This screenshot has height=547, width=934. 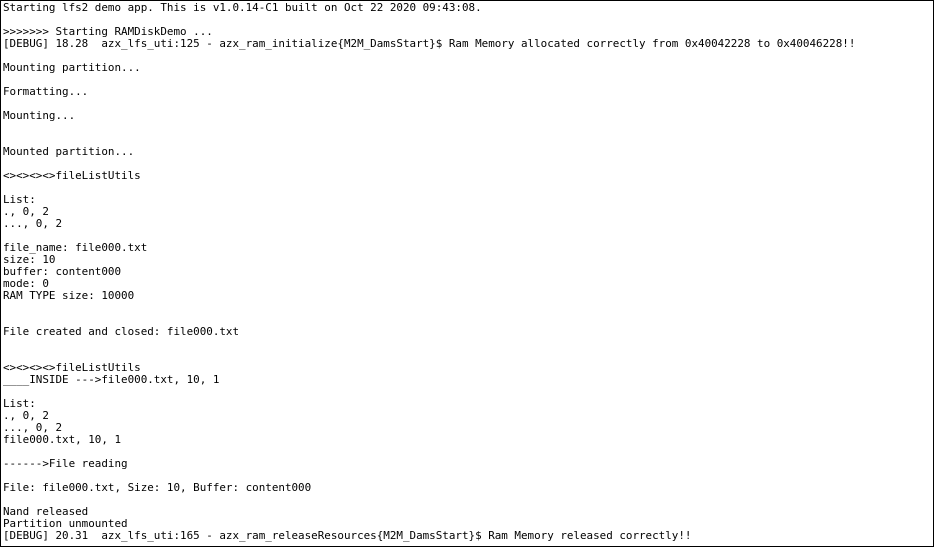 I want to click on terminal-line: File created and closed: file000.txt, so click(x=121, y=332).